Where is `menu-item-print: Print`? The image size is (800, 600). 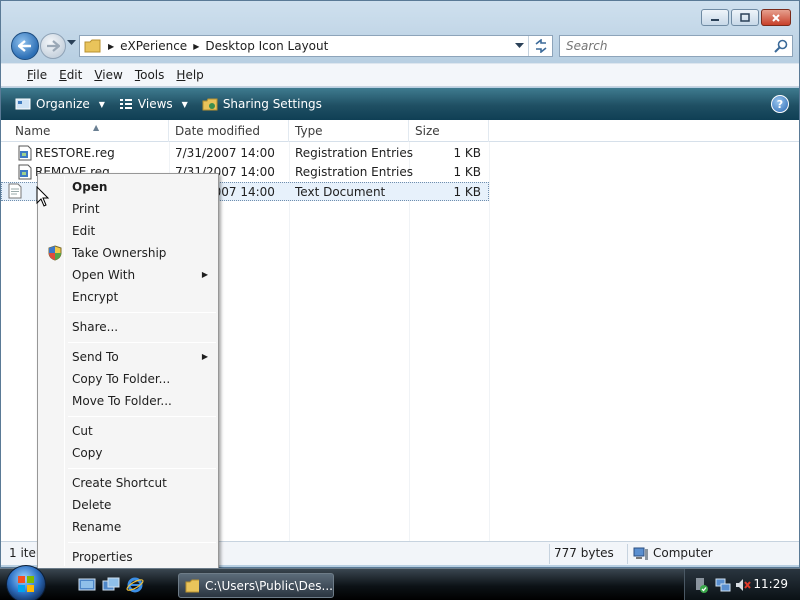 menu-item-print: Print is located at coordinates (128, 209).